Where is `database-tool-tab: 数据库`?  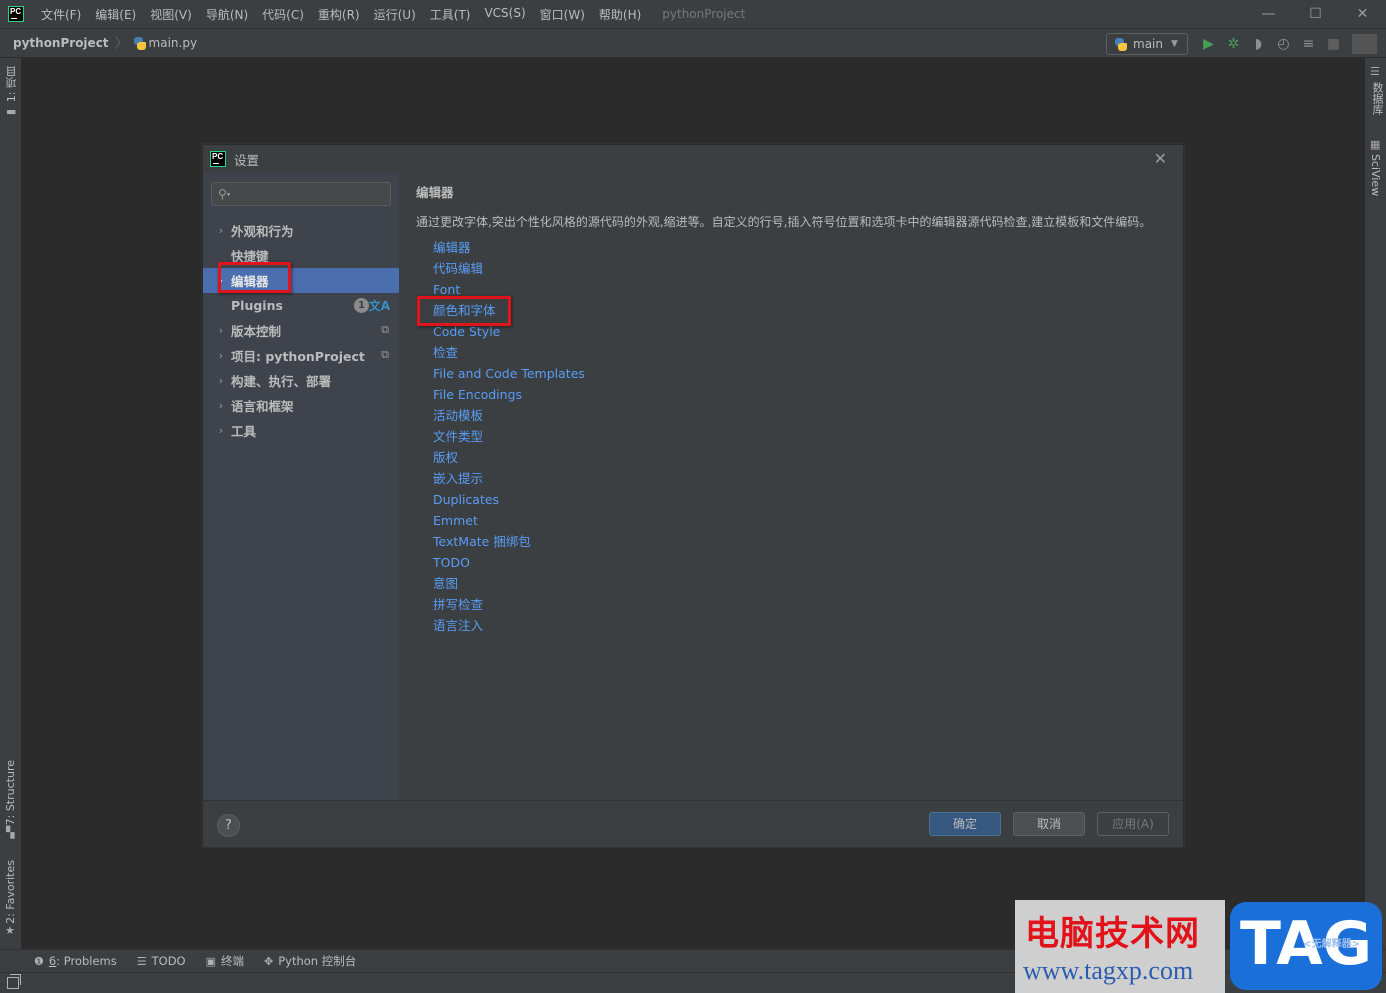
database-tool-tab: 数据库 is located at coordinates (1377, 98).